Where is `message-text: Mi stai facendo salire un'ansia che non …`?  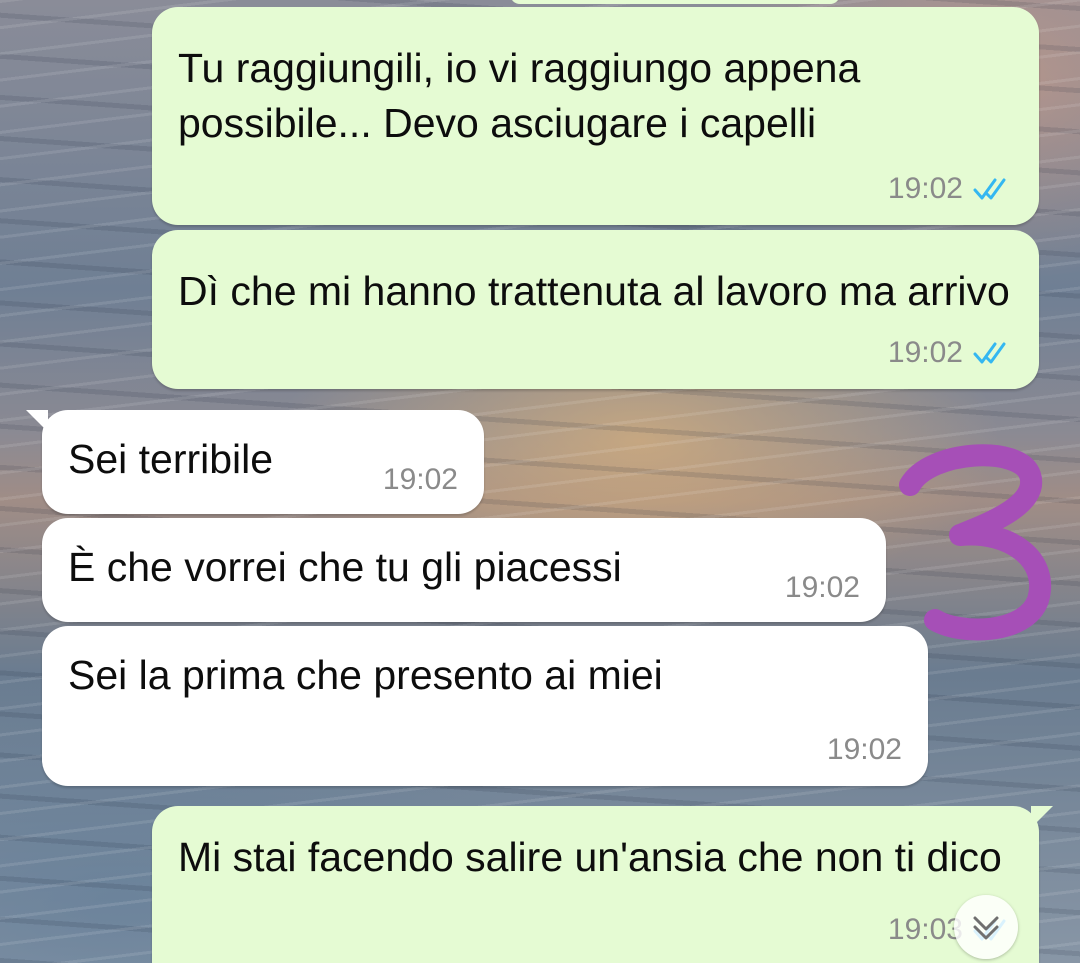 message-text: Mi stai facendo salire un'ansia che non … is located at coordinates (590, 857).